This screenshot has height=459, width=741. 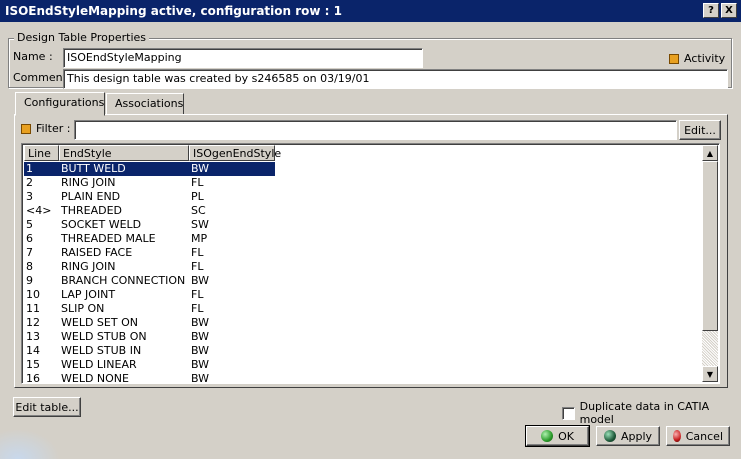 What do you see at coordinates (33, 378) in the screenshot?
I see `cell-line: 16` at bounding box center [33, 378].